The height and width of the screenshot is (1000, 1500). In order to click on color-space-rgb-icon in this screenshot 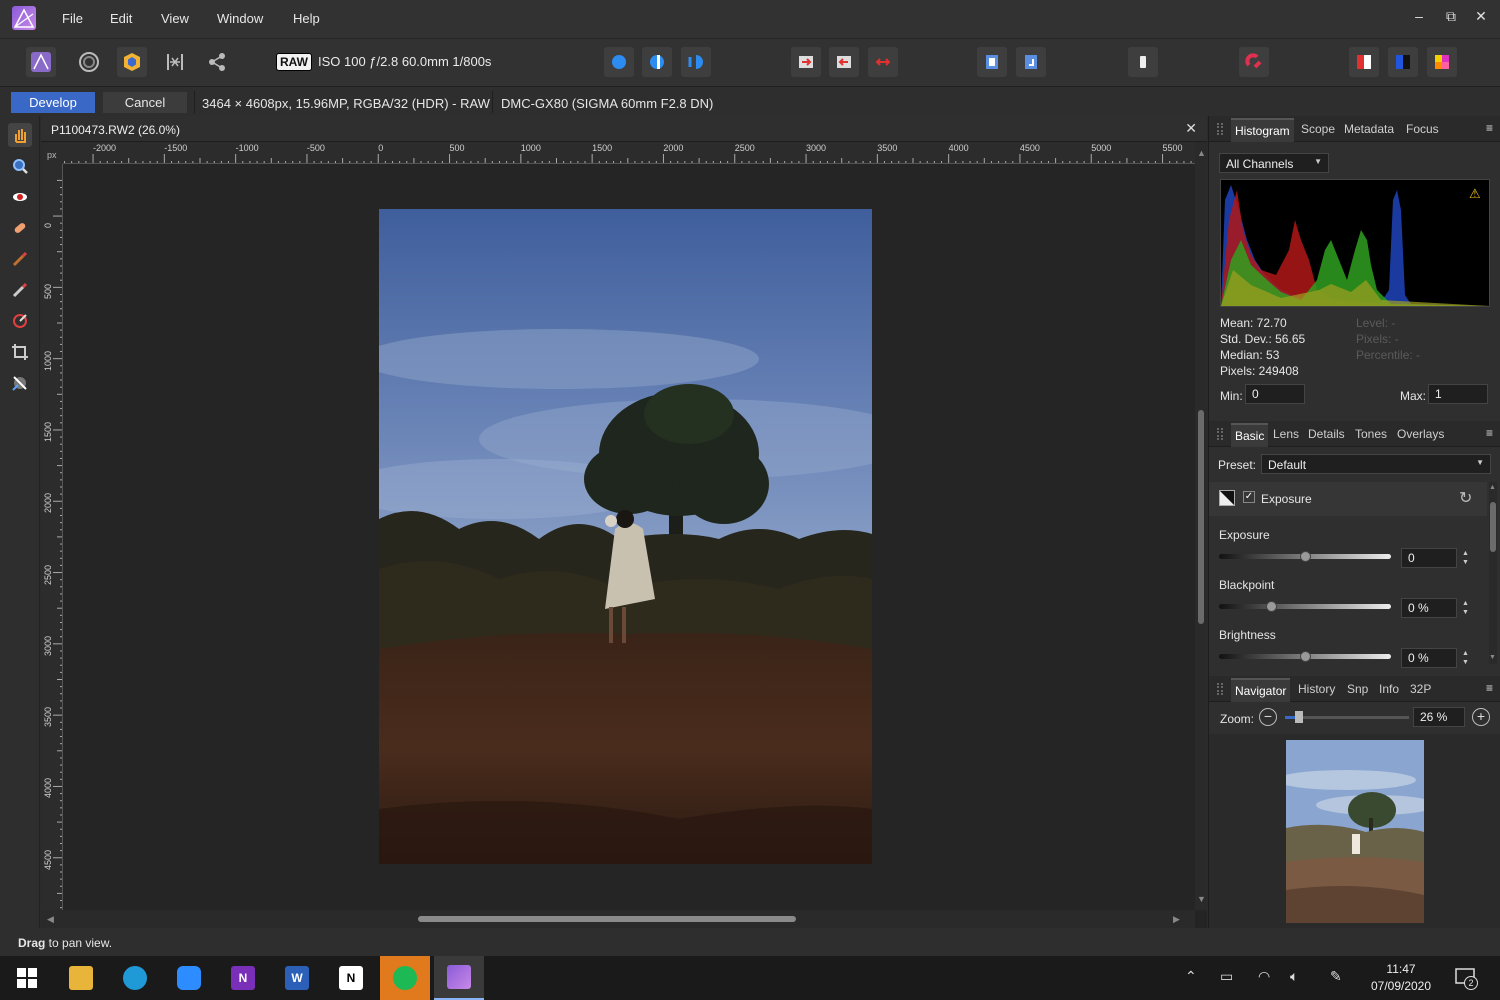, I will do `click(1364, 62)`.